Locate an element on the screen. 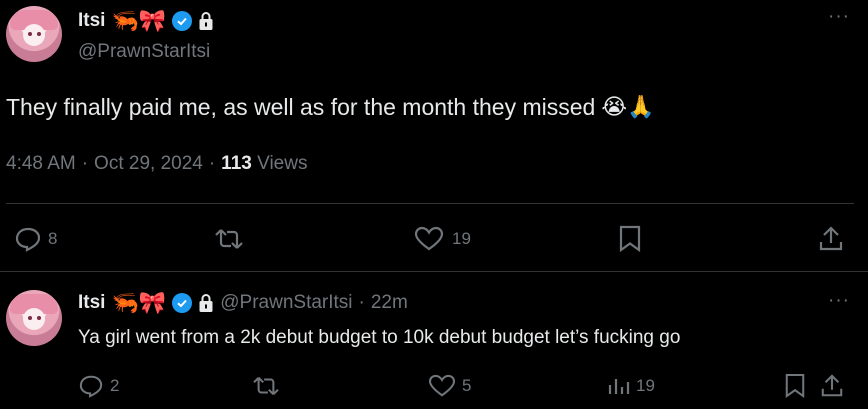 The width and height of the screenshot is (868, 409). reply-count: 8 is located at coordinates (53, 238).